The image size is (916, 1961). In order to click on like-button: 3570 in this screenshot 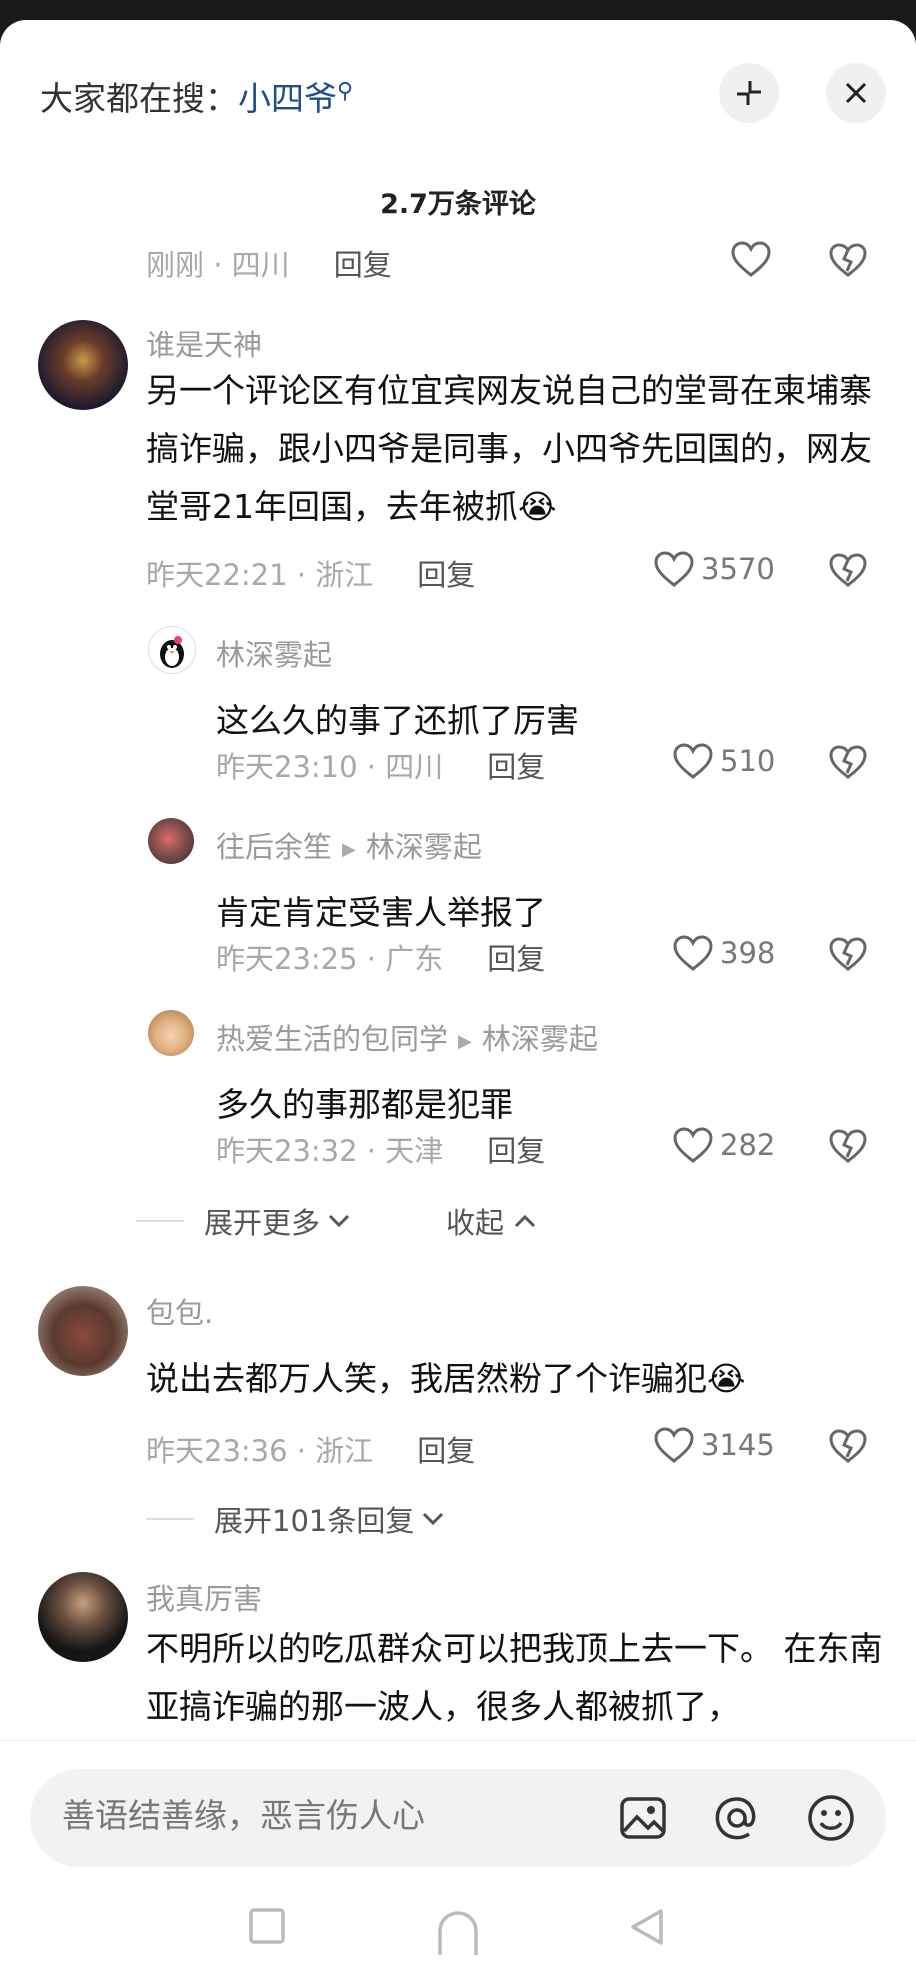, I will do `click(714, 569)`.